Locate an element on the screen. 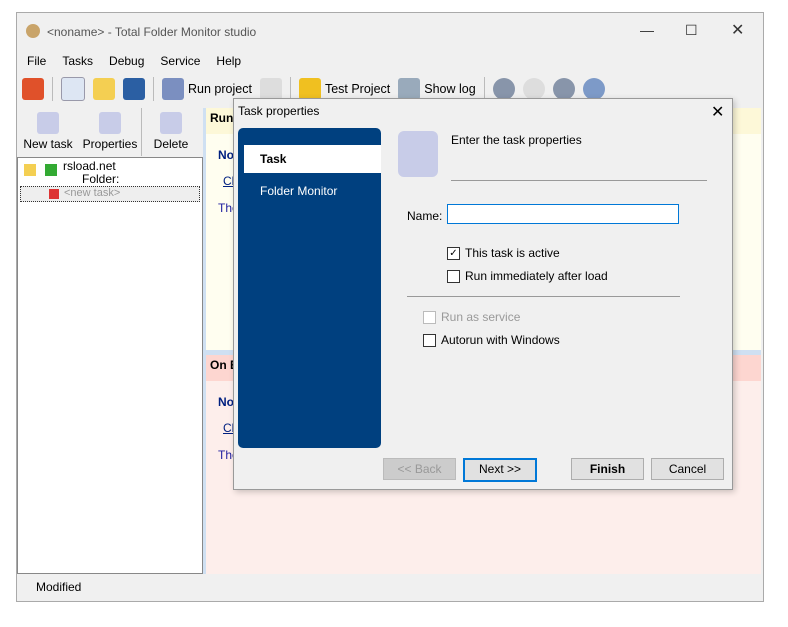  delete-button: Delete is located at coordinates (170, 132).